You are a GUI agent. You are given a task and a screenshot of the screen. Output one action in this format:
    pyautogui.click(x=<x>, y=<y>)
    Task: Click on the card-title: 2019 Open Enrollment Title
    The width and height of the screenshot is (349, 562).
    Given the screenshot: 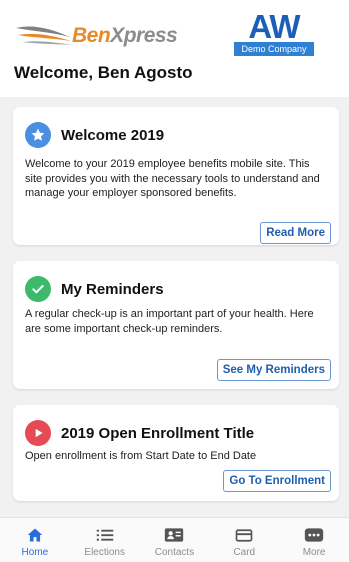 What is the action you would take?
    pyautogui.click(x=158, y=433)
    